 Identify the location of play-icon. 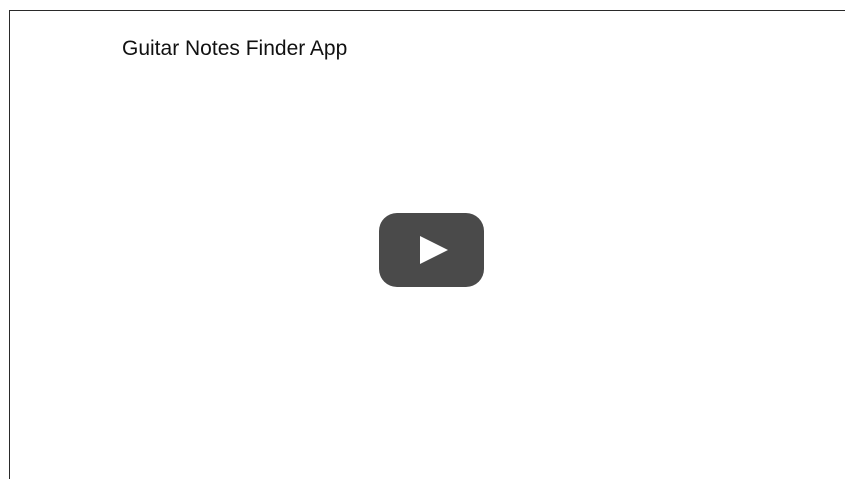
(434, 250).